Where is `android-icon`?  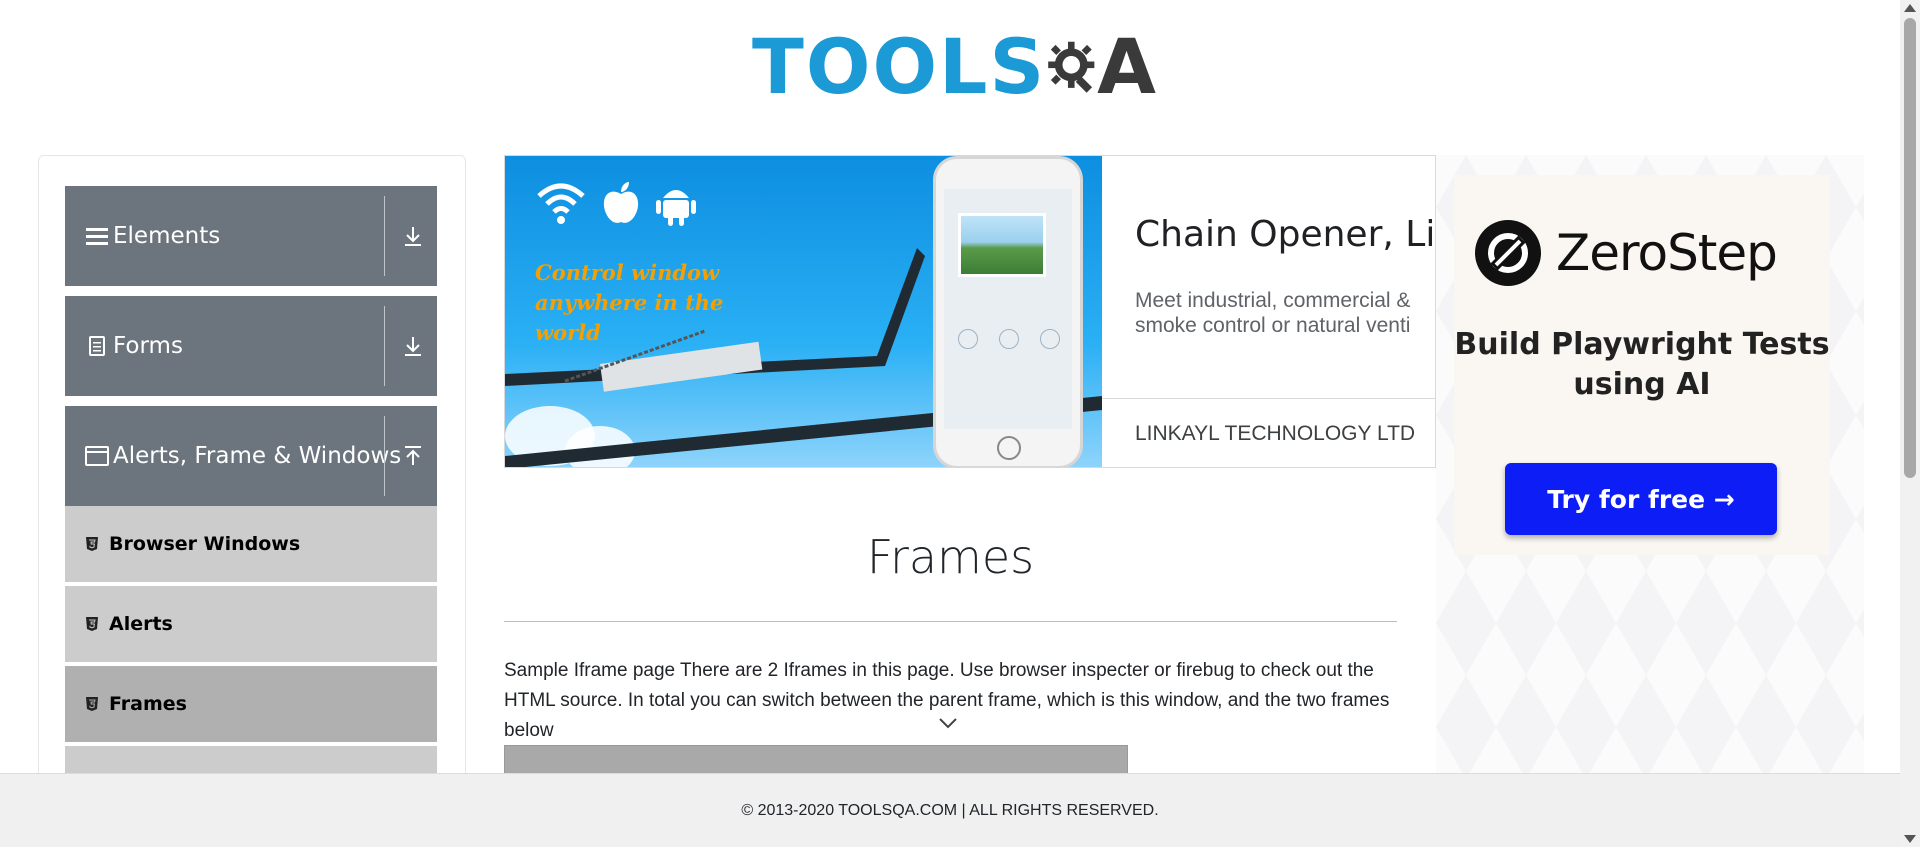 android-icon is located at coordinates (676, 208).